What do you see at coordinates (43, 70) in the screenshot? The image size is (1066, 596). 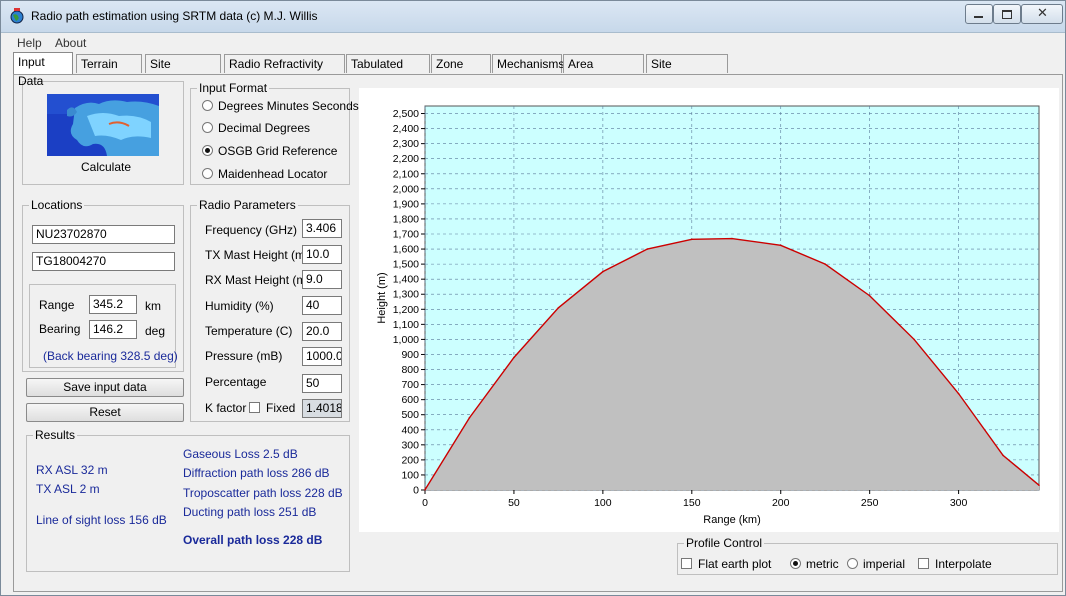 I see `tab-input-data: Input Data` at bounding box center [43, 70].